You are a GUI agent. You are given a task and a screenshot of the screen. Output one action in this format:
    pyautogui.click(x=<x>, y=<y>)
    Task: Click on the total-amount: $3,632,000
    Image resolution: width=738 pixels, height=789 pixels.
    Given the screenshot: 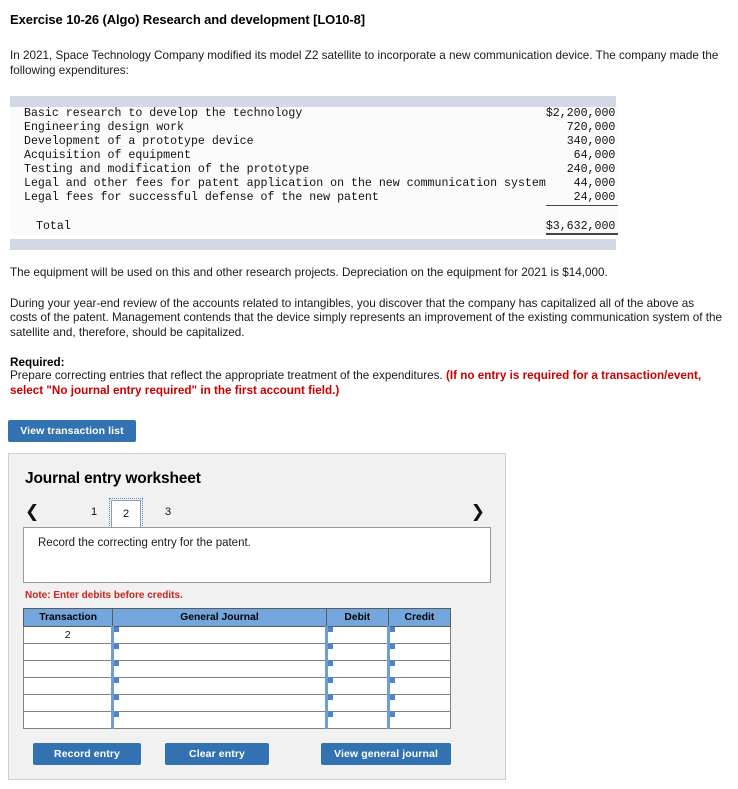 What is the action you would take?
    pyautogui.click(x=582, y=227)
    